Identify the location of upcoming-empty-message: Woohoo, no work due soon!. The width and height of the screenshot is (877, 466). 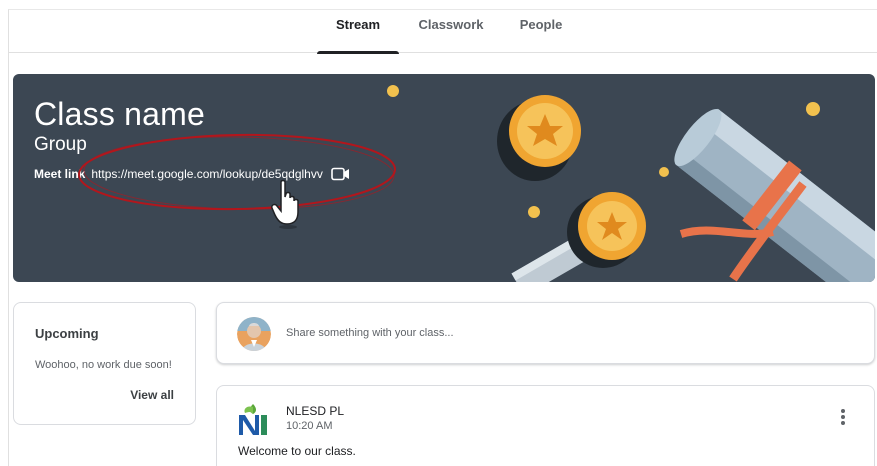
(103, 365).